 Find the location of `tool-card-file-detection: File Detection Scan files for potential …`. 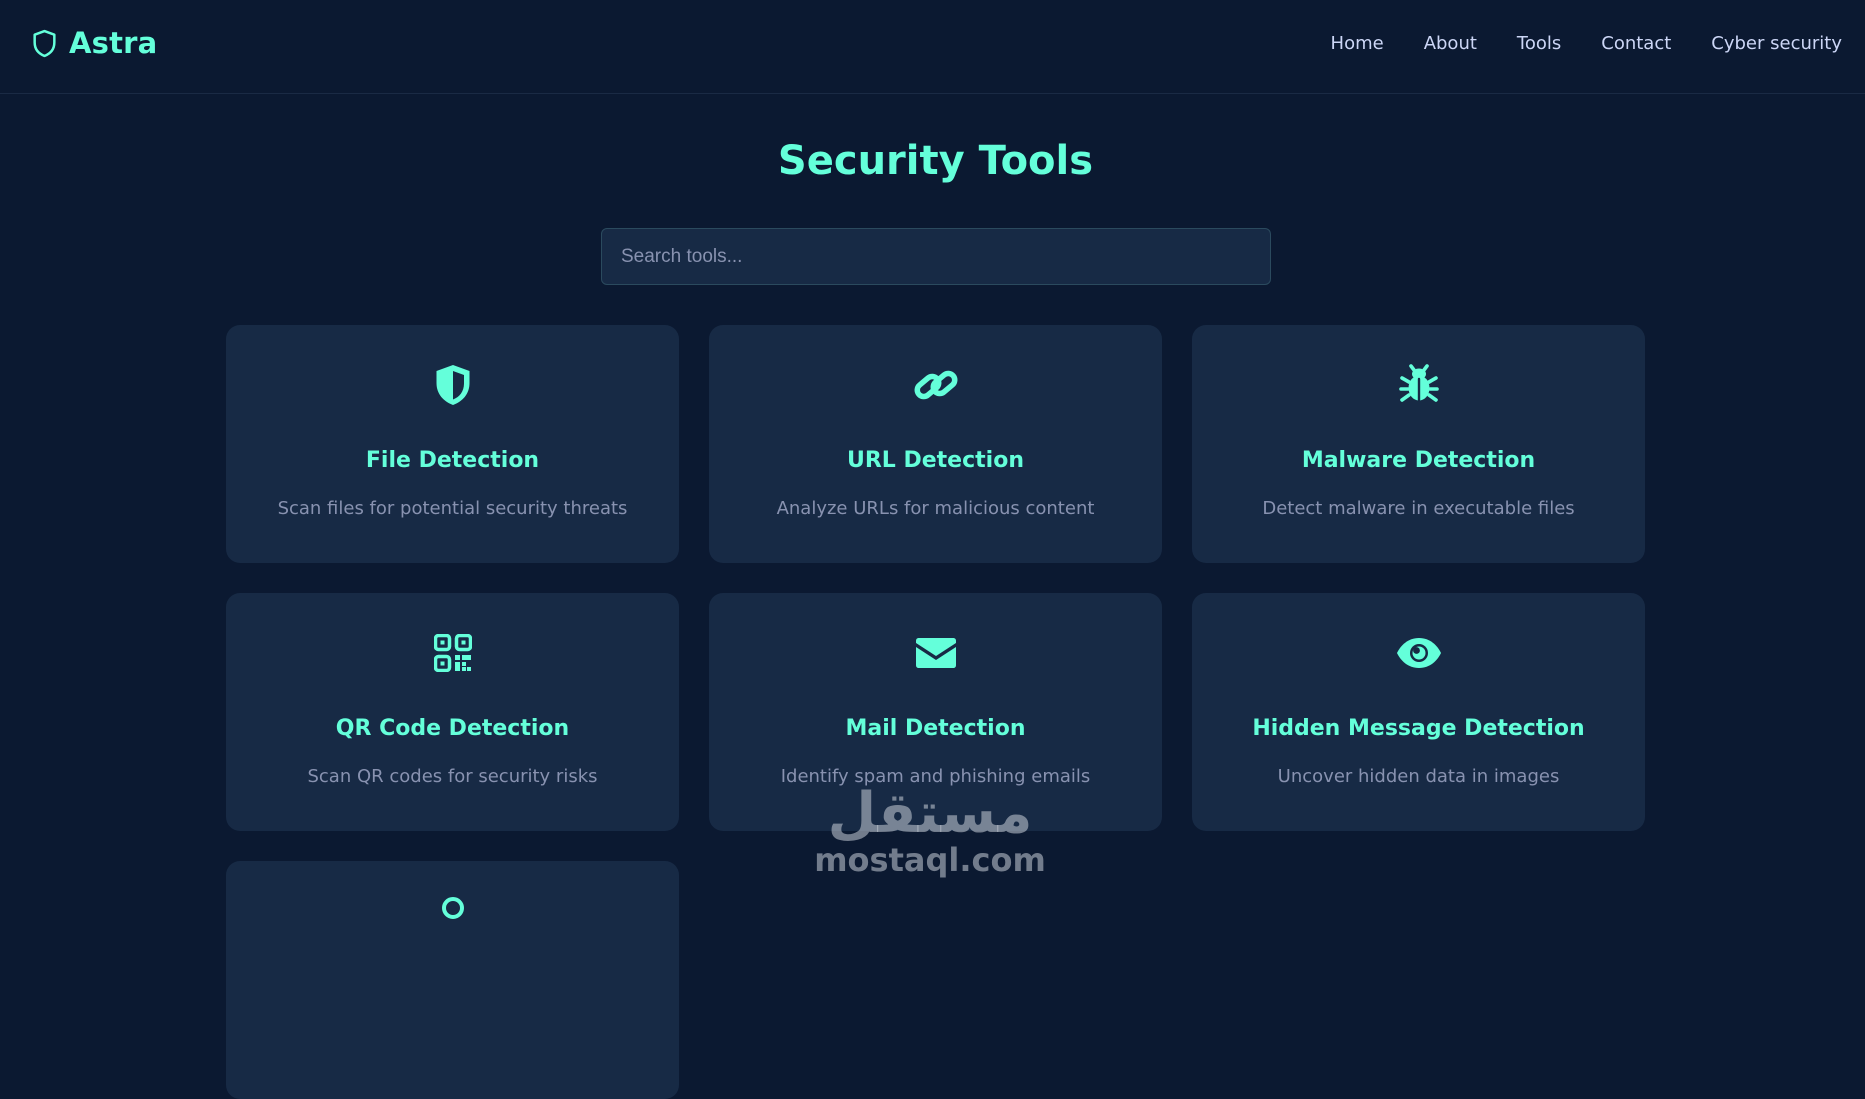

tool-card-file-detection: File Detection Scan files for potential … is located at coordinates (452, 444).